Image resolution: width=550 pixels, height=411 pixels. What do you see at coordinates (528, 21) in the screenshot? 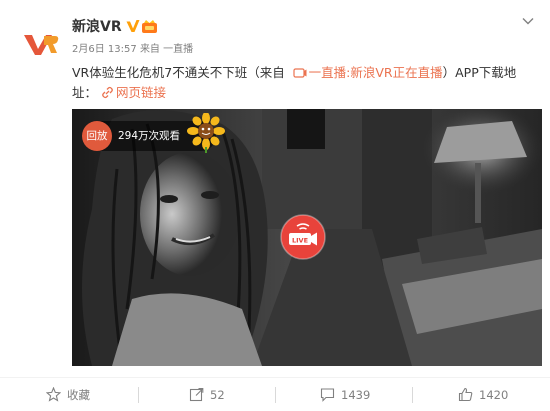
I see `chevron-down-icon` at bounding box center [528, 21].